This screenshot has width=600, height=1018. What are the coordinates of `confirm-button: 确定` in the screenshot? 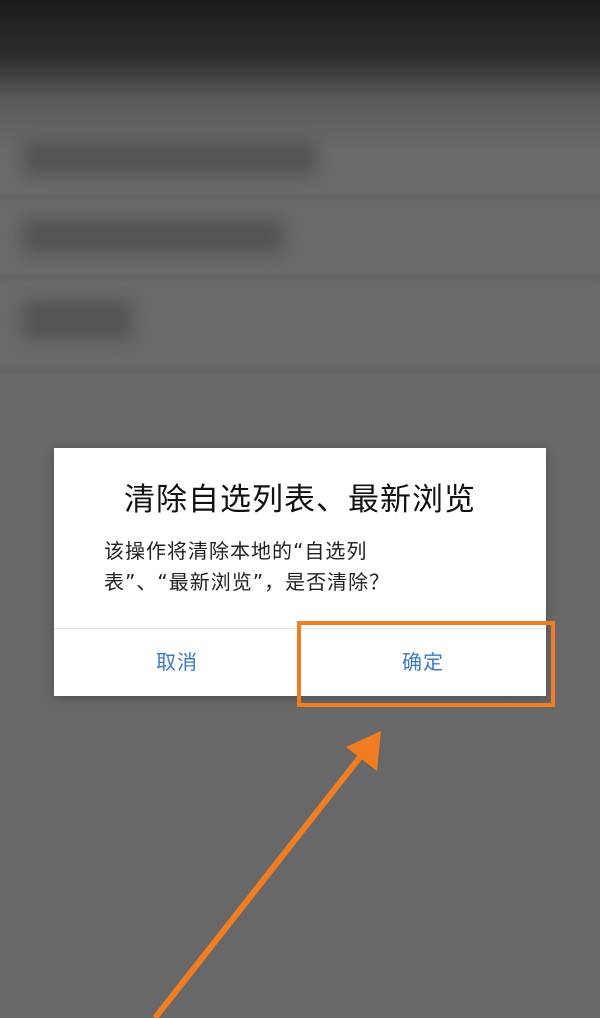 It's located at (423, 662).